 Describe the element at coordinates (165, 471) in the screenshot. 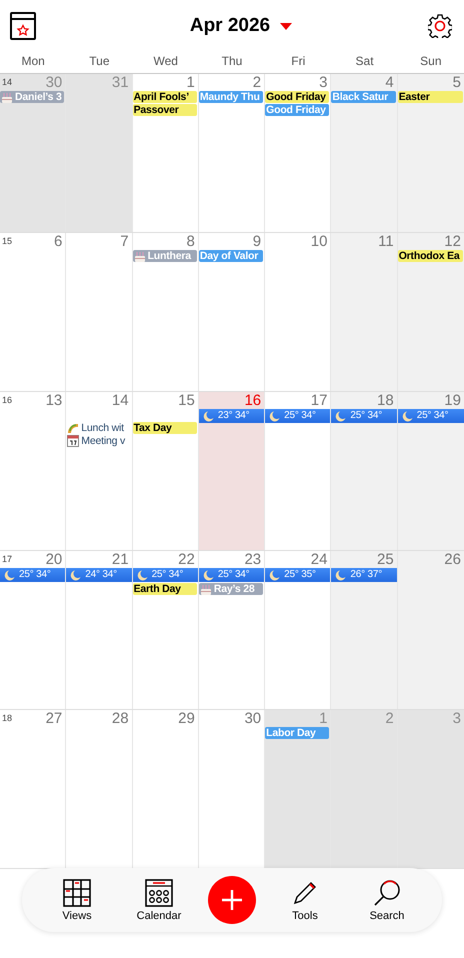

I see `day-cell: 15 Tax Day` at that location.